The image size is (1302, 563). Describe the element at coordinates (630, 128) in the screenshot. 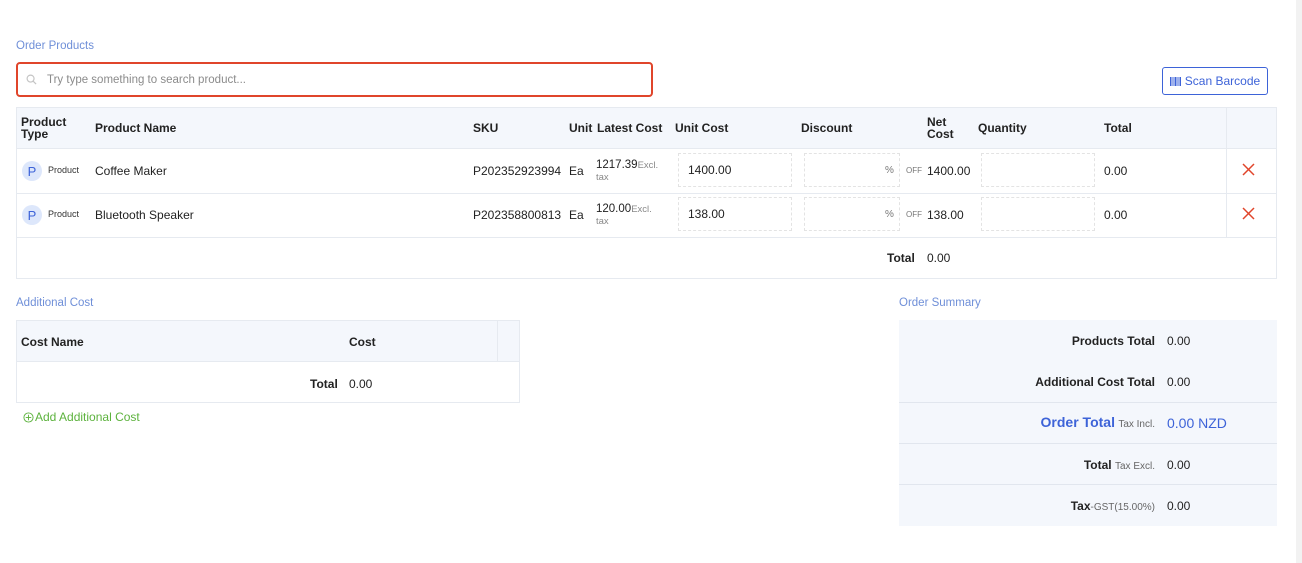

I see `col-latest-cost: Latest Cost` at that location.